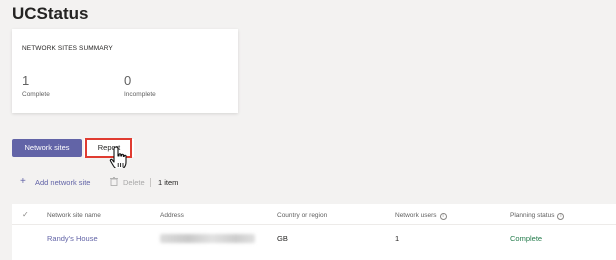  I want to click on column-header-country: Country or region, so click(302, 215).